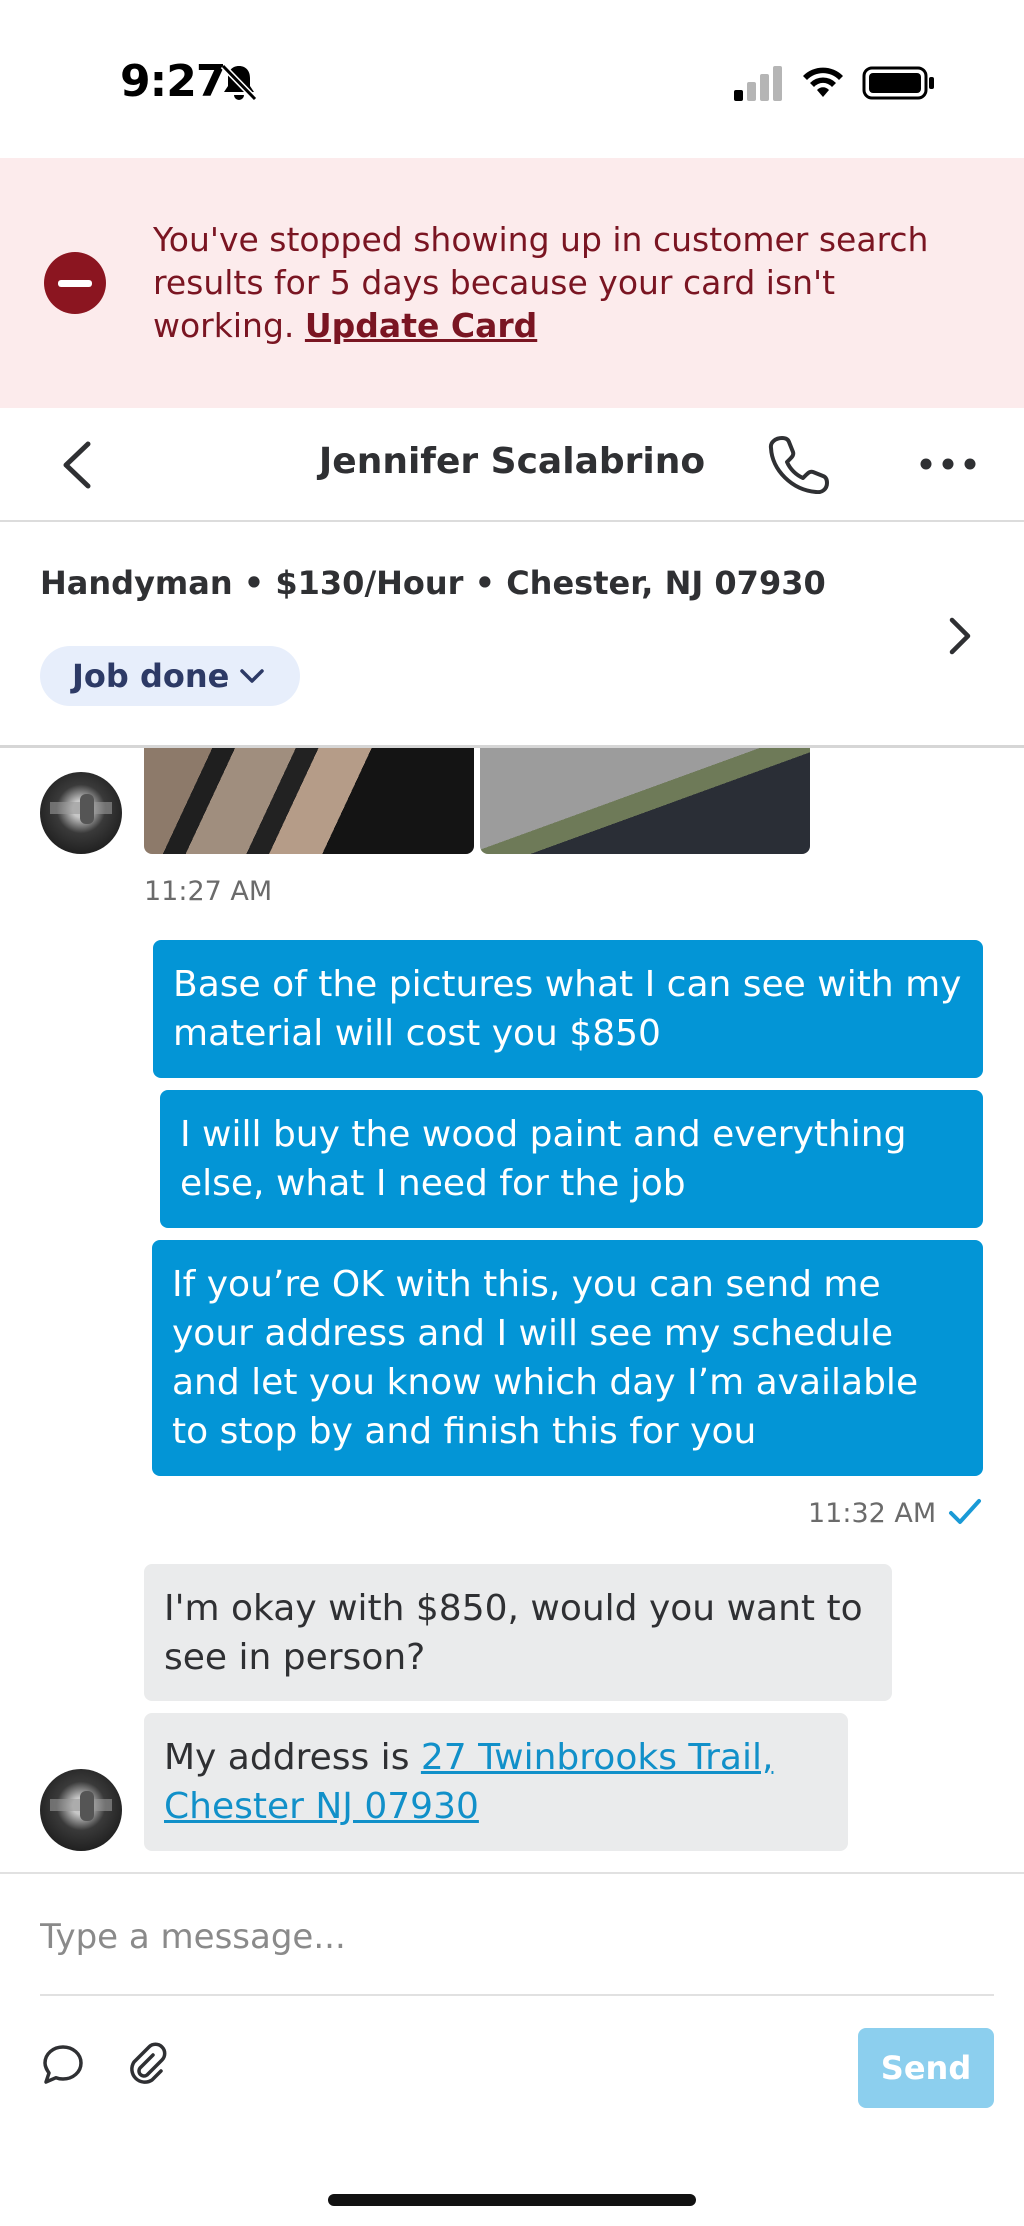 The height and width of the screenshot is (2226, 1024). I want to click on message-timestamp: 11:27 AM, so click(208, 891).